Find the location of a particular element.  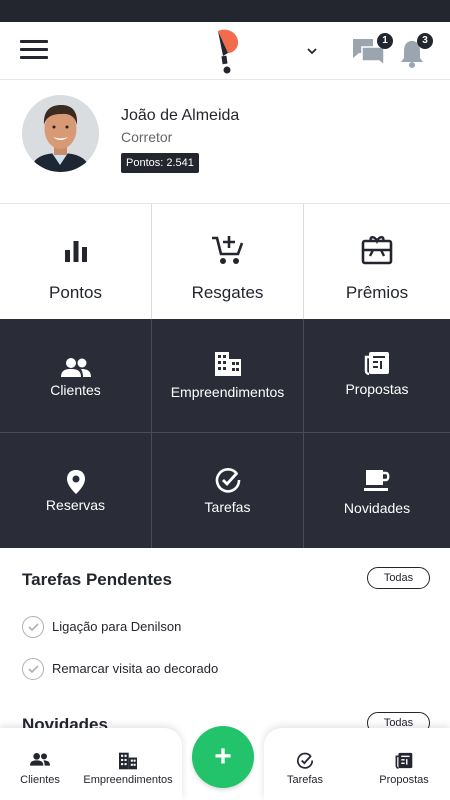

pending-tasks-title: Tarefas Pendentes is located at coordinates (97, 579).